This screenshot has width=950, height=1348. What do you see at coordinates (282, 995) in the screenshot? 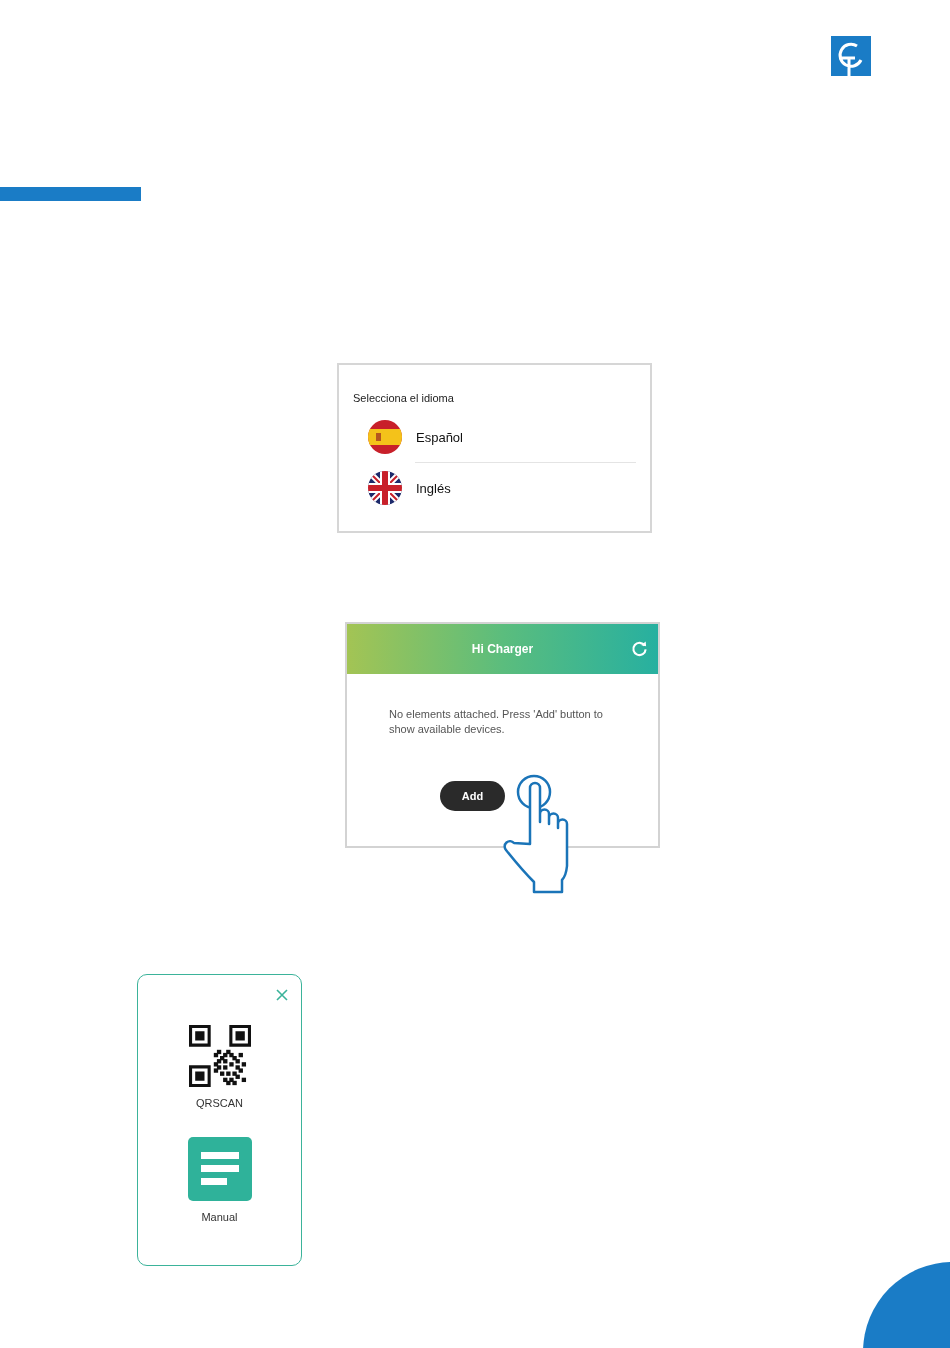
I see `close-icon` at bounding box center [282, 995].